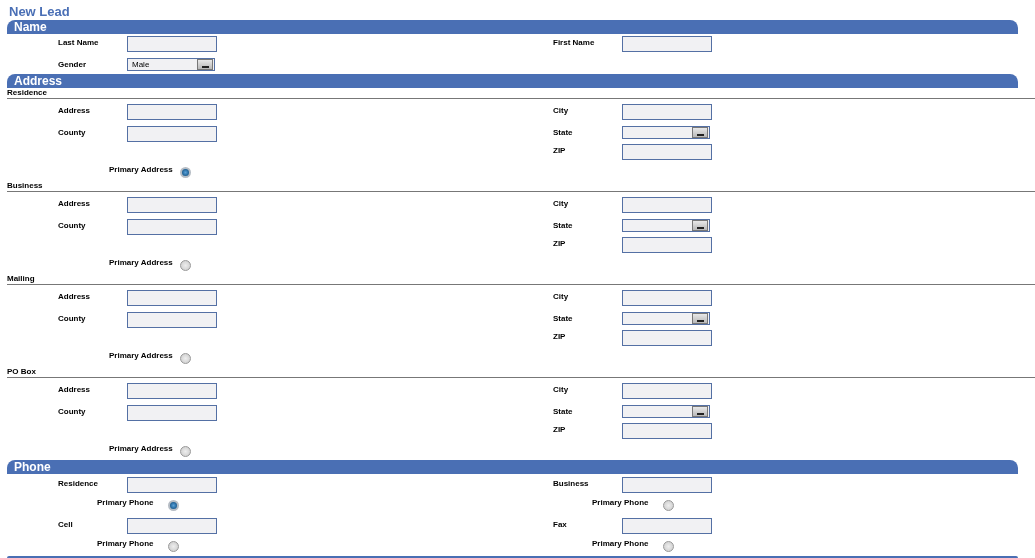 The width and height of the screenshot is (1035, 558). What do you see at coordinates (79, 484) in the screenshot?
I see `field-label: Residence` at bounding box center [79, 484].